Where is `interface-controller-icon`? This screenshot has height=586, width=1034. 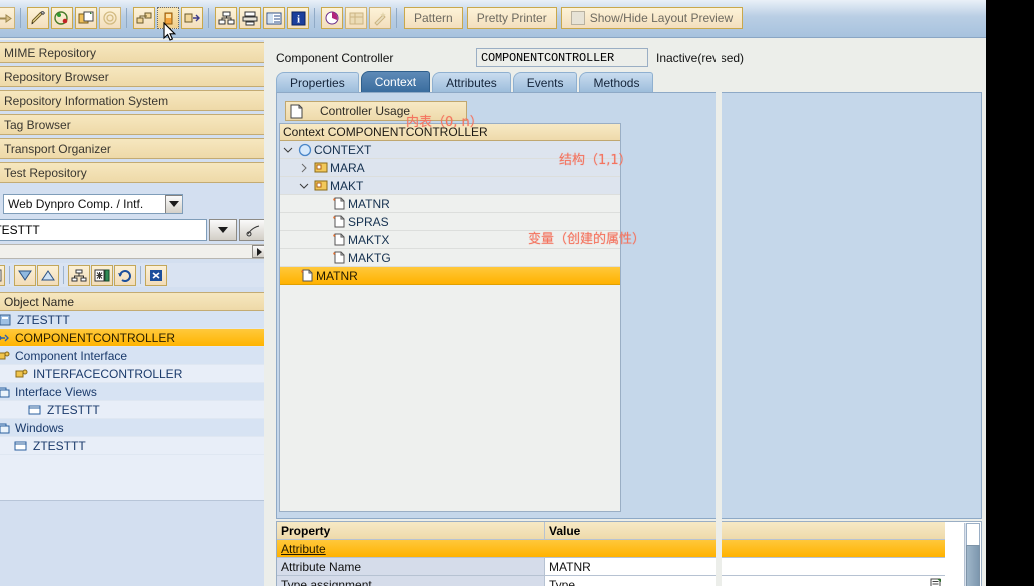
interface-controller-icon is located at coordinates (21, 374).